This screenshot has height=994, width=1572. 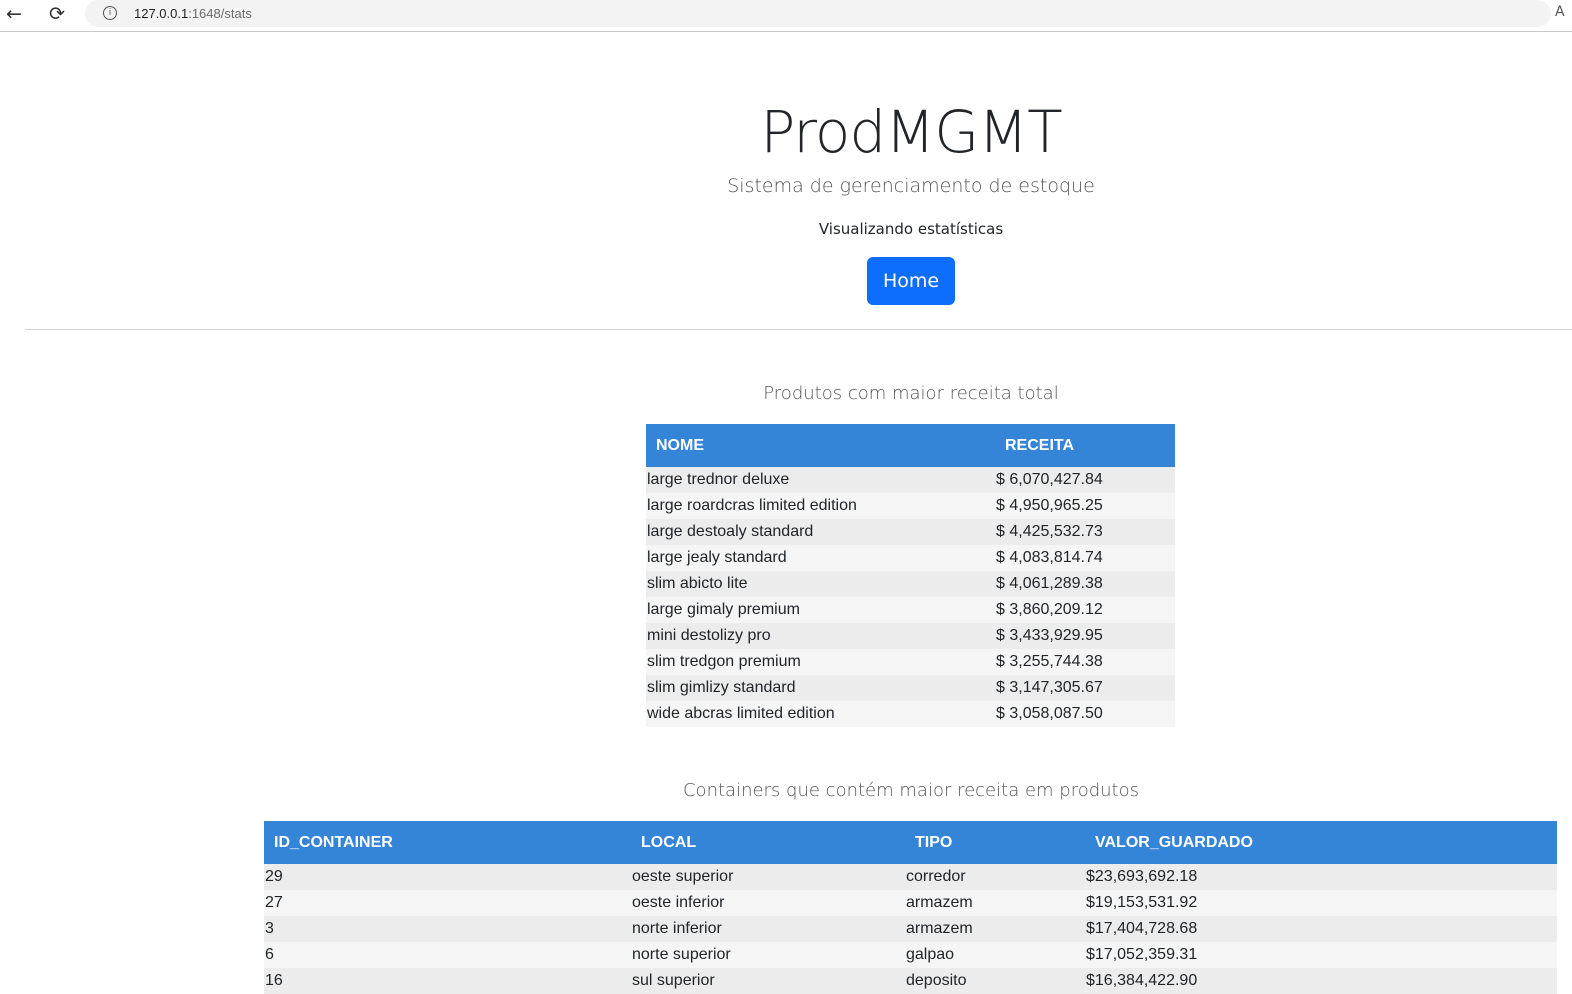 I want to click on table-cell: $ 3,147,305.67, so click(x=1085, y=688).